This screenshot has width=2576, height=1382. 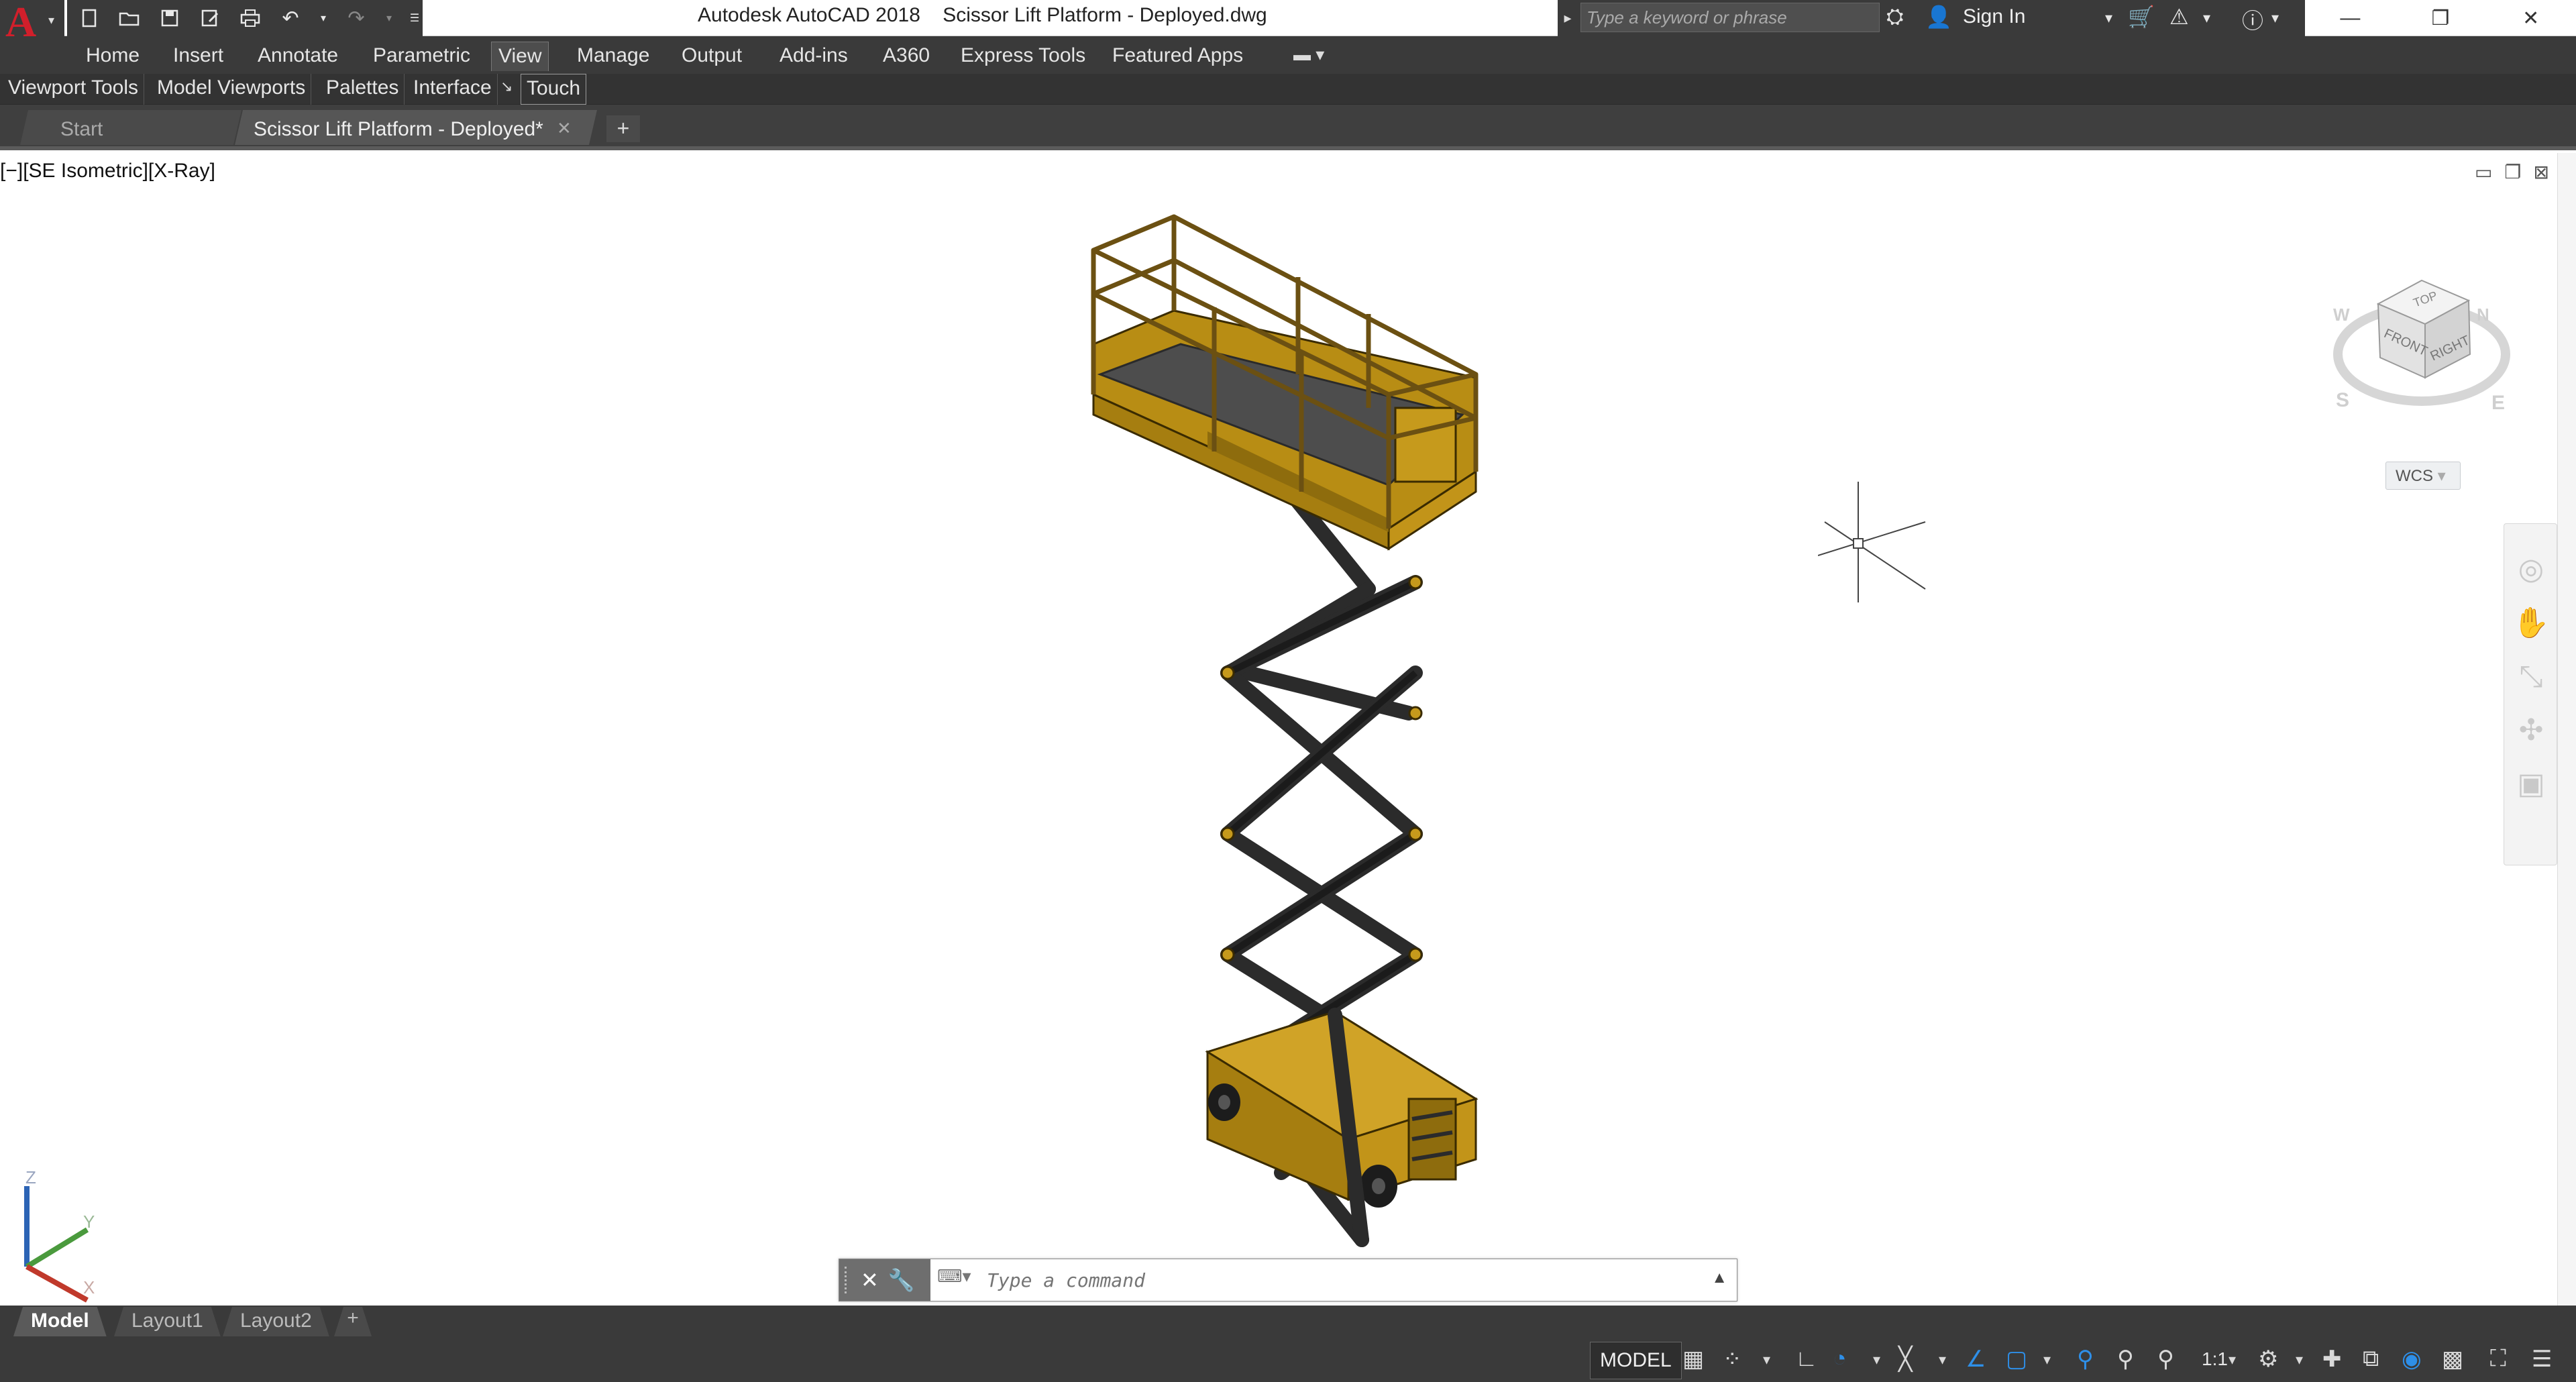 What do you see at coordinates (1905, 1359) in the screenshot?
I see `isodraft-icon: ╳` at bounding box center [1905, 1359].